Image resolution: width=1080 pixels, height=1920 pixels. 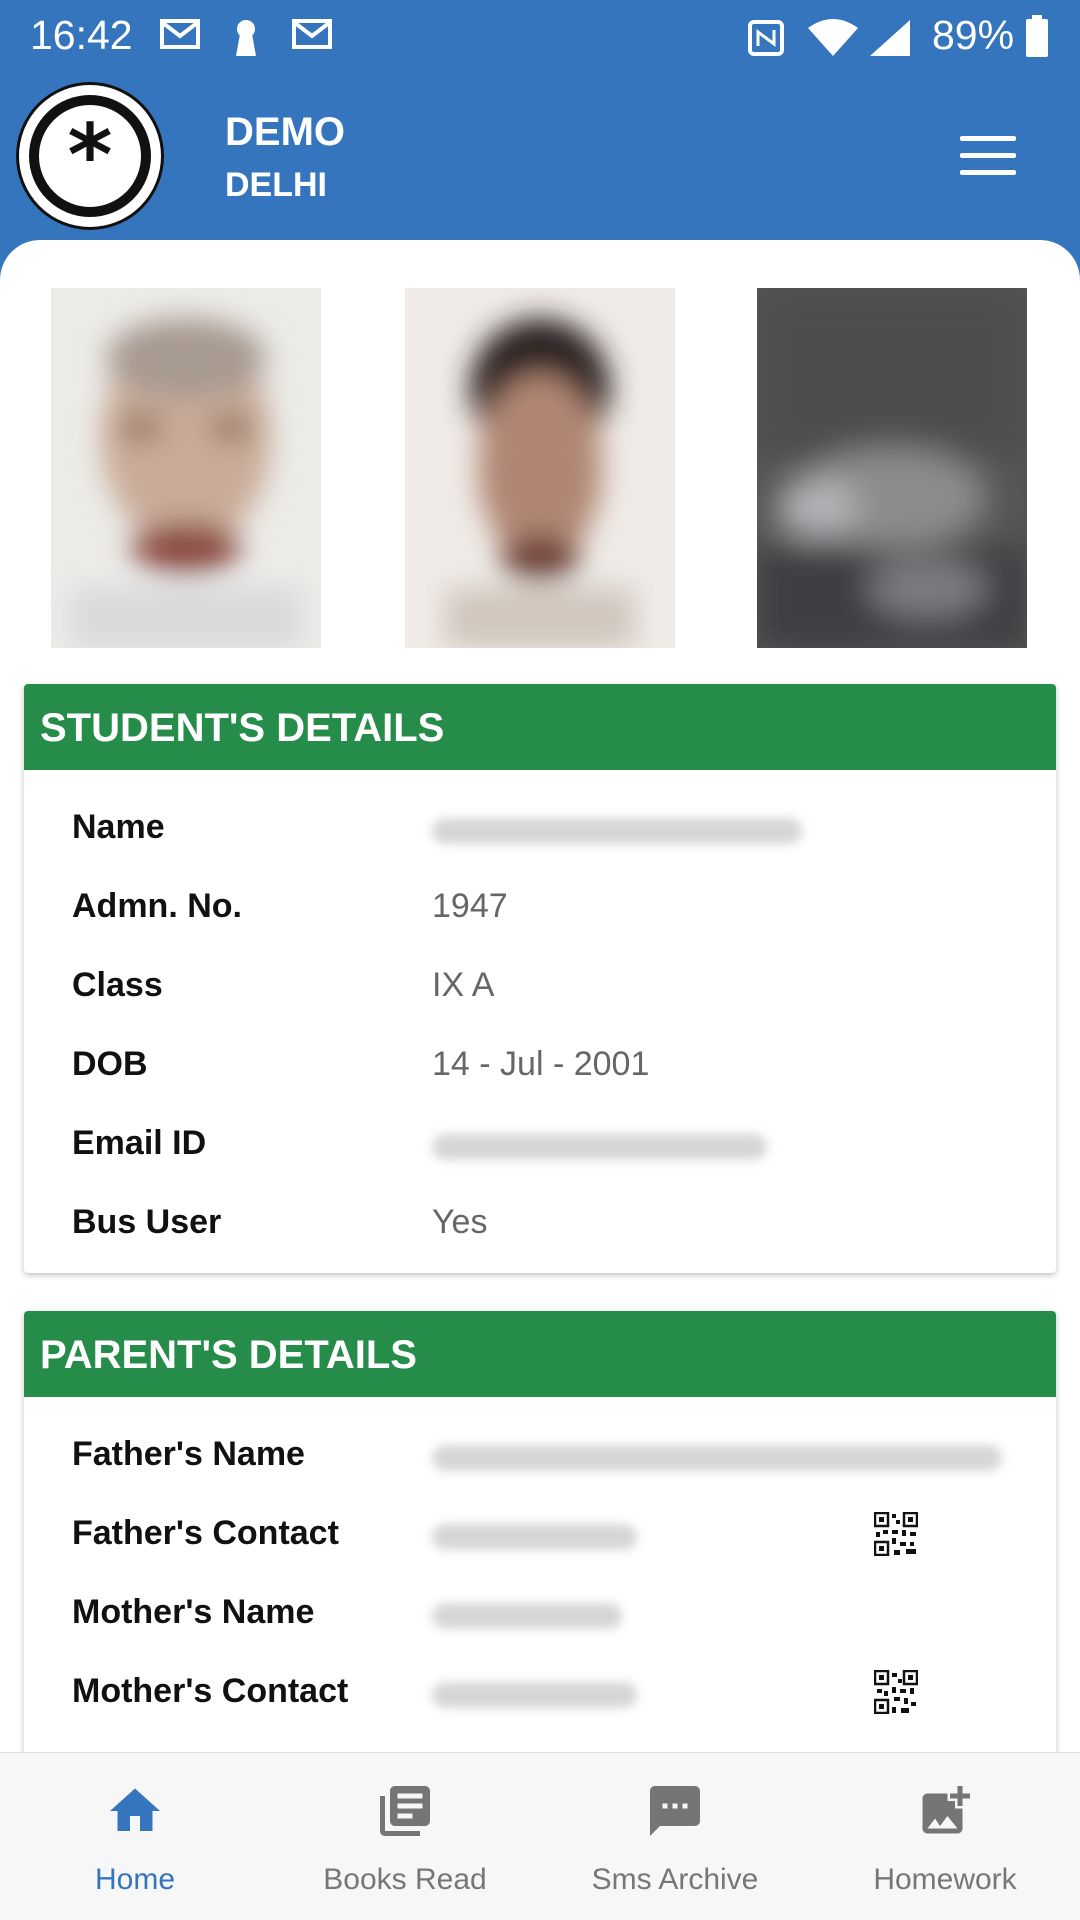 I want to click on gmail-notification-icon, so click(x=180, y=34).